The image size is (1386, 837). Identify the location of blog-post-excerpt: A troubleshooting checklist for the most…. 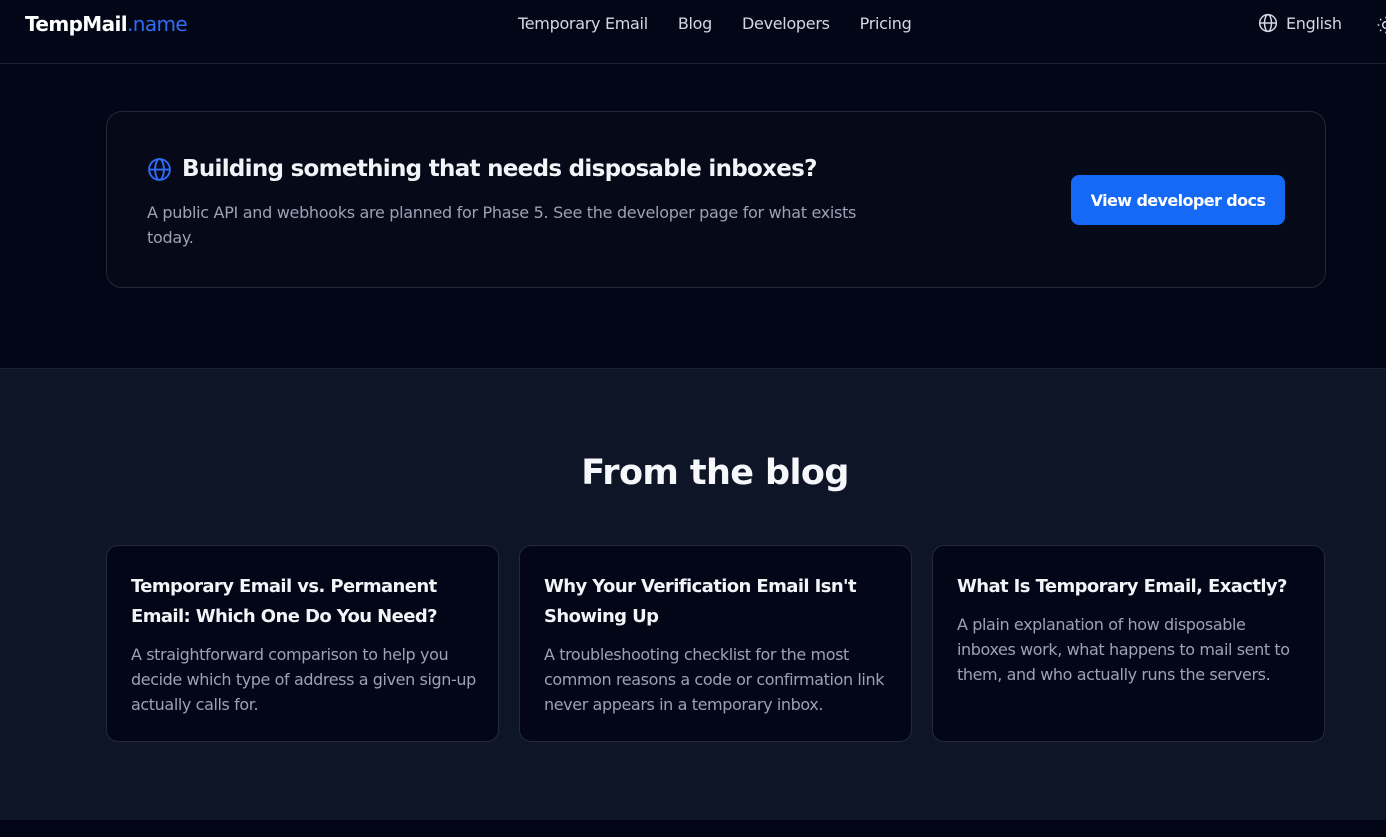
(714, 679).